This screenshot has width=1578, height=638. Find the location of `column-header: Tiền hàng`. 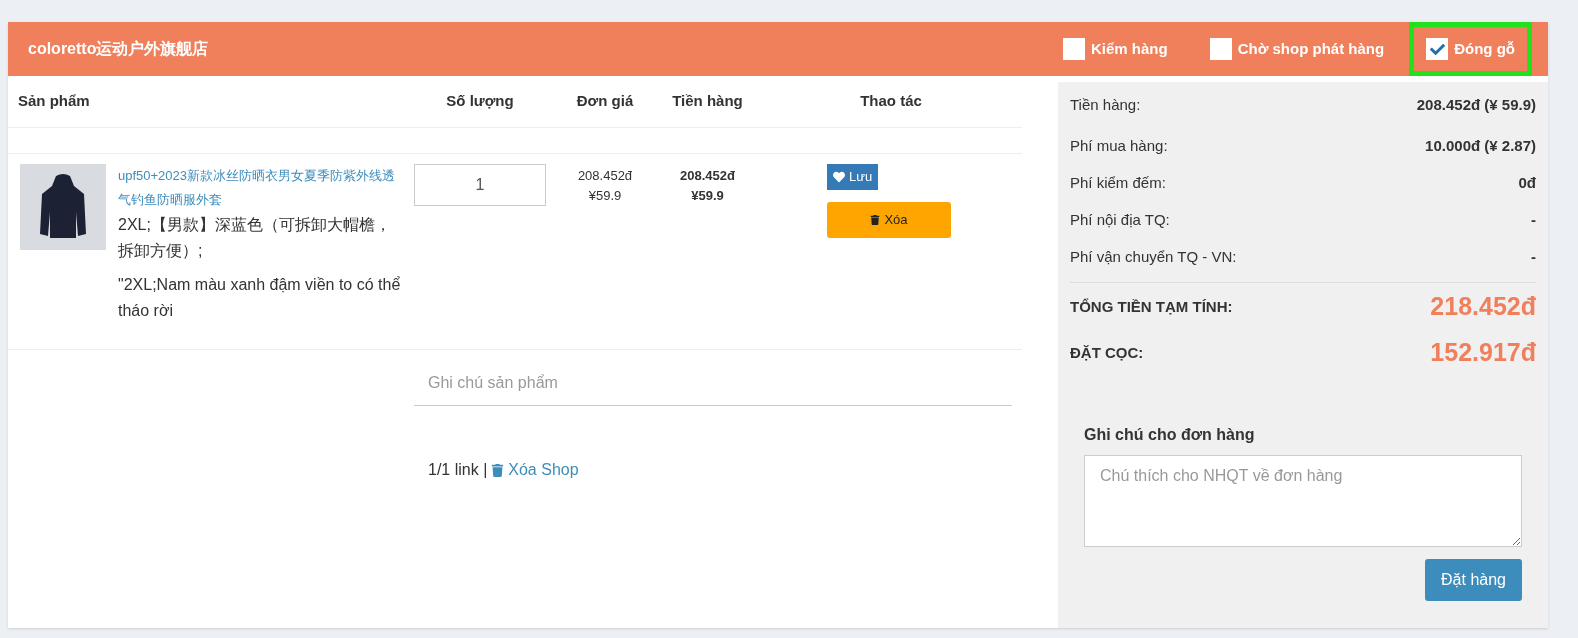

column-header: Tiền hàng is located at coordinates (707, 101).